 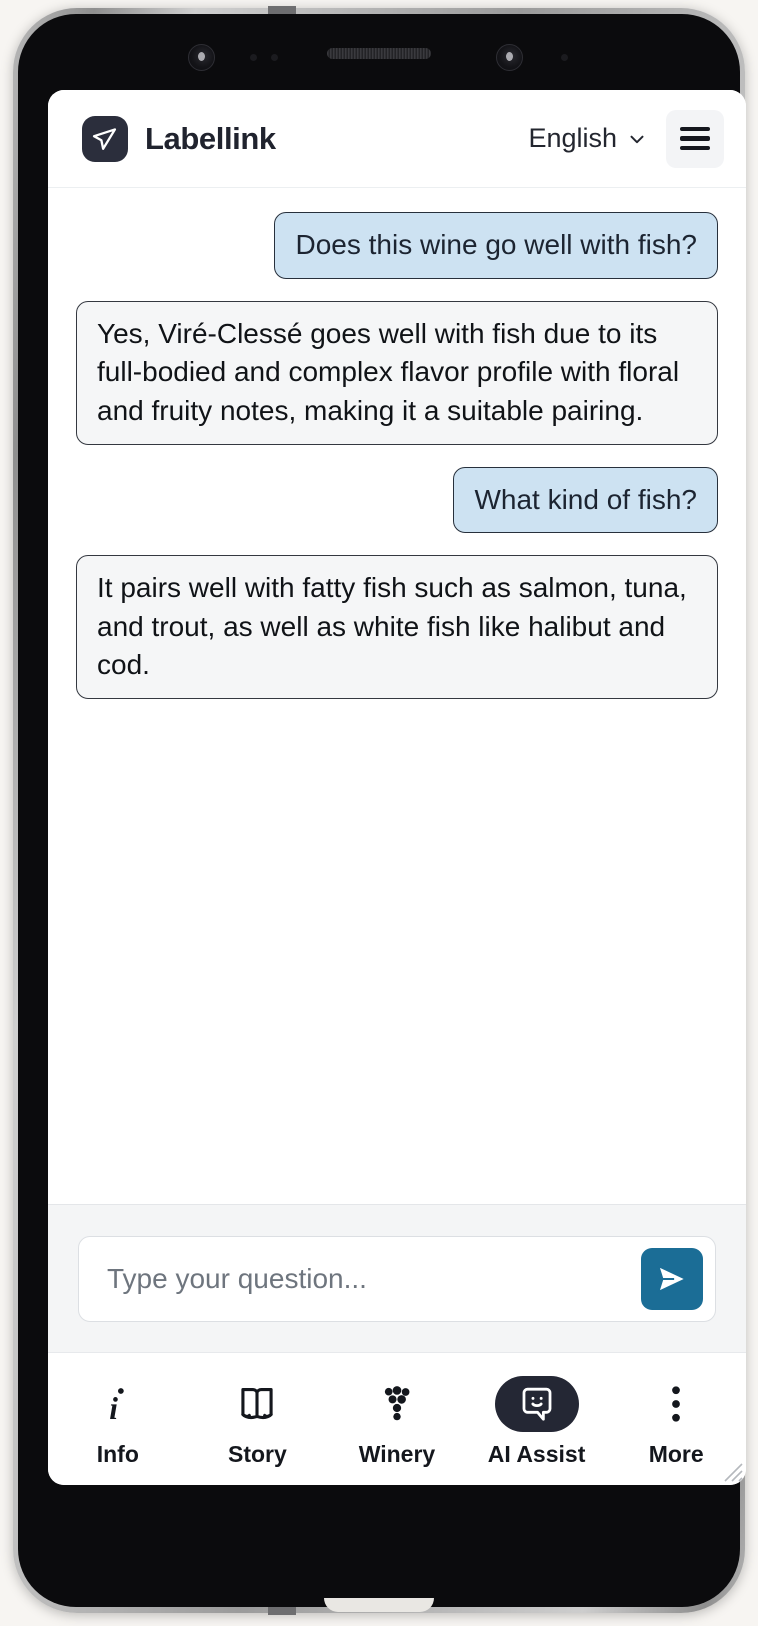 What do you see at coordinates (695, 138) in the screenshot?
I see `hamburger-menu-icon` at bounding box center [695, 138].